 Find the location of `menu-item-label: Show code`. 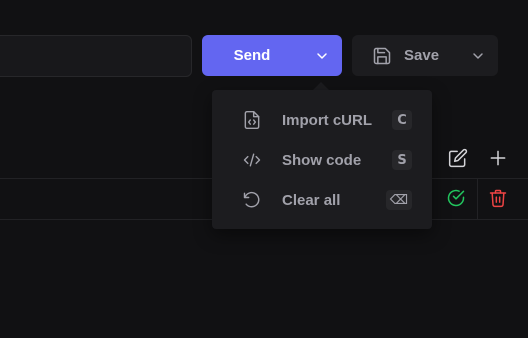

menu-item-label: Show code is located at coordinates (322, 160).